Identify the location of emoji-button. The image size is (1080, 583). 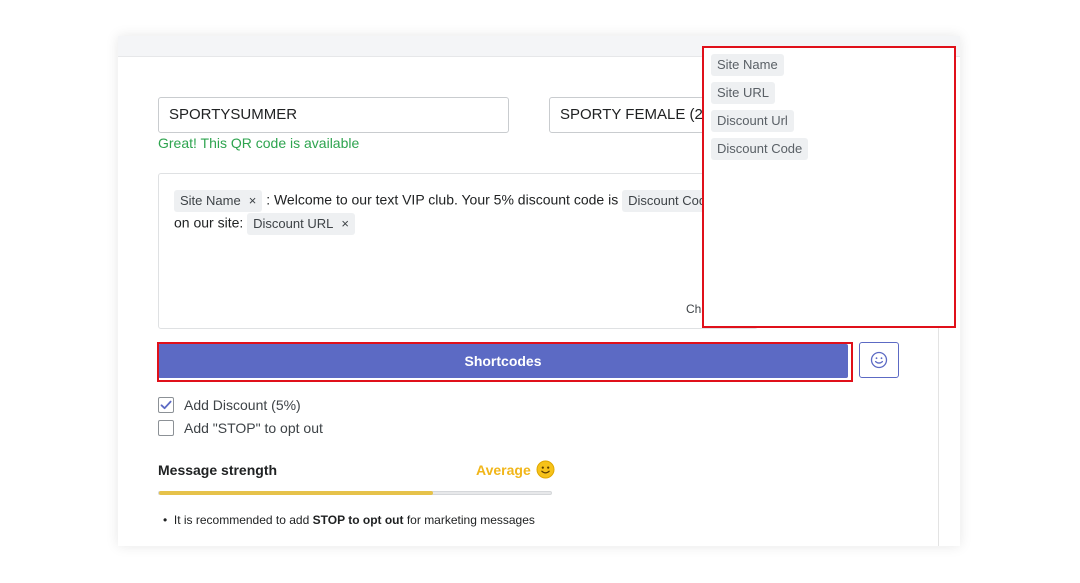
(879, 360).